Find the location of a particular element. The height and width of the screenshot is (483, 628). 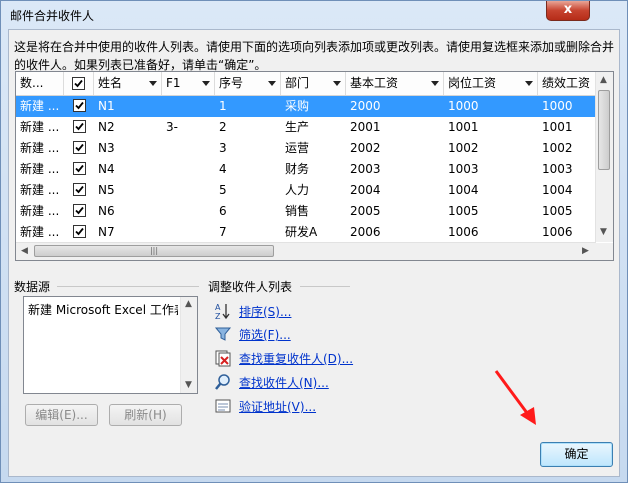

scroll-corner is located at coordinates (604, 251).